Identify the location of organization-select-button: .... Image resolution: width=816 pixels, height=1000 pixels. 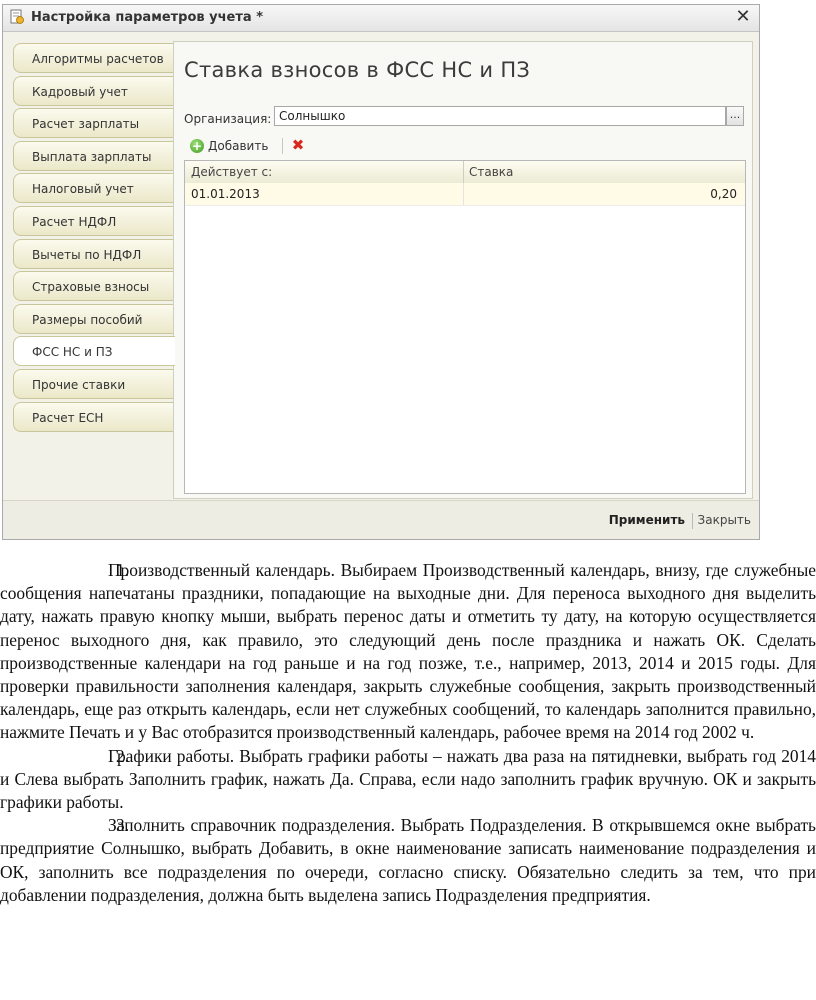
(735, 116).